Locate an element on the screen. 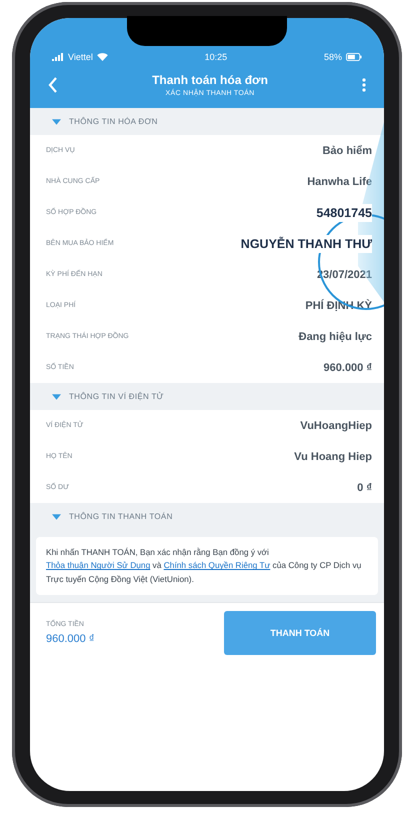  section-title: THÔNG TIN THANH TOÁN is located at coordinates (121, 516).